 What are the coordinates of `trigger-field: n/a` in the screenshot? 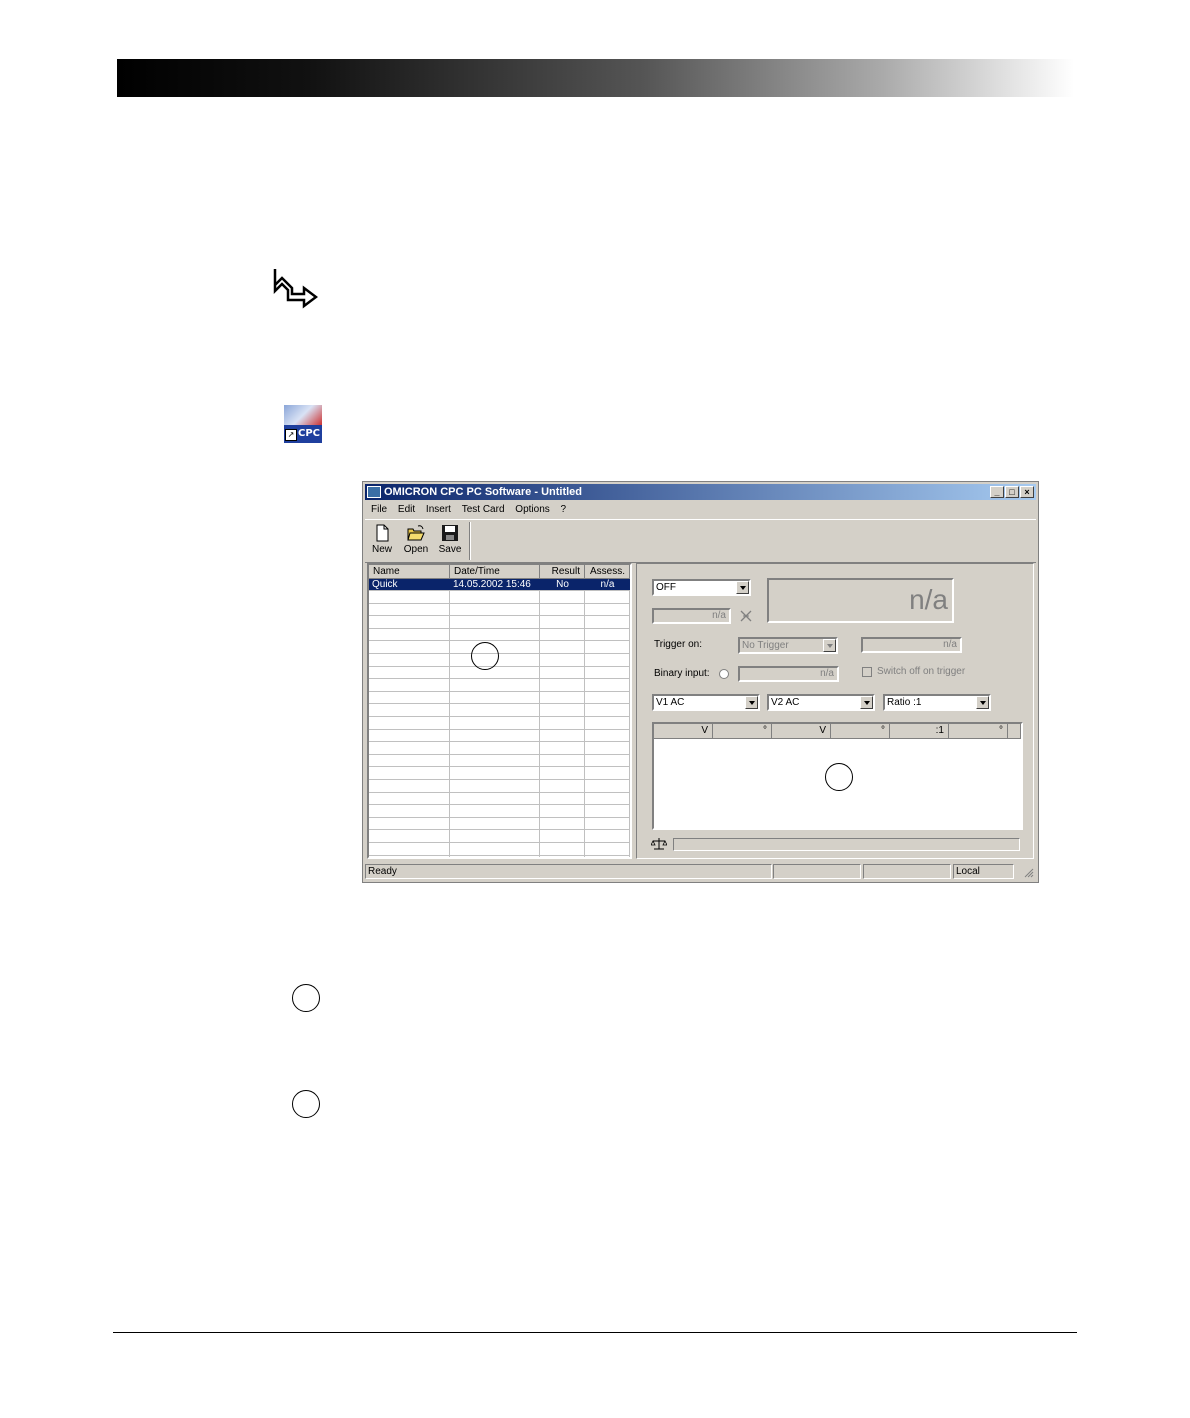 It's located at (911, 645).